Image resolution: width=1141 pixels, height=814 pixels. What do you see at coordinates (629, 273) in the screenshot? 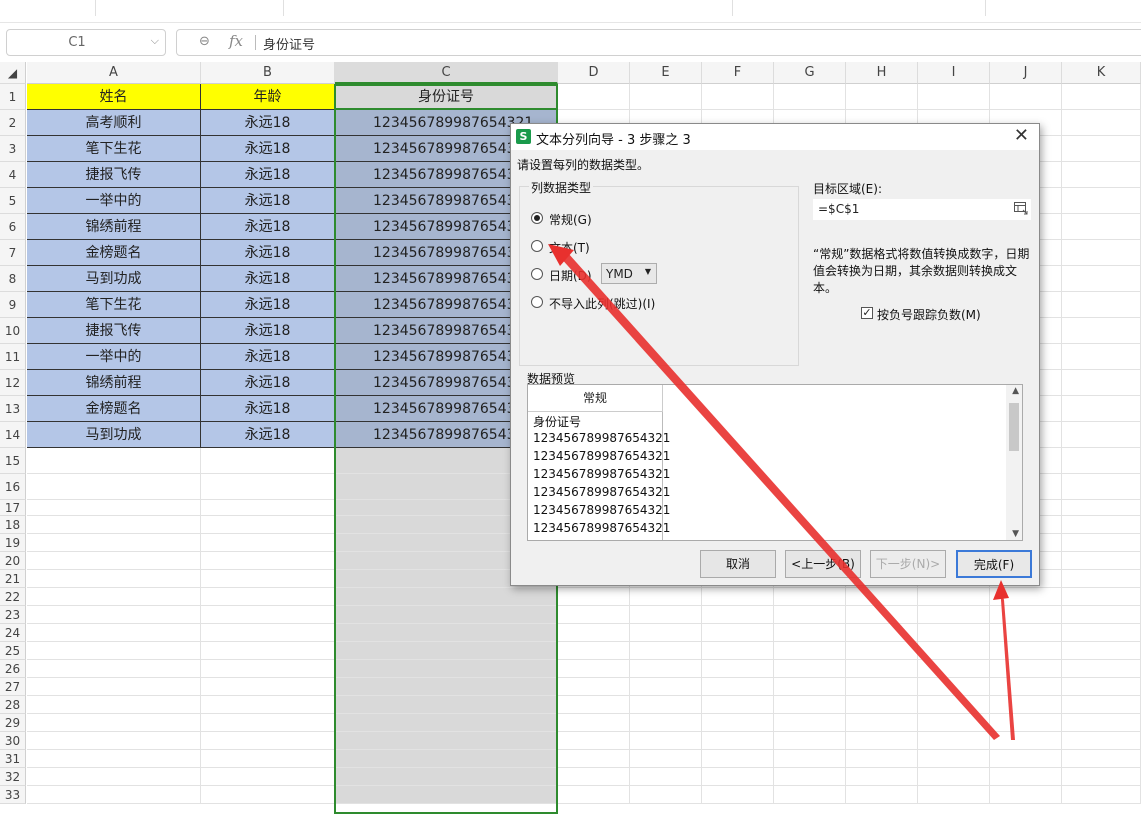
I see `date-format-select: YMD ▼` at bounding box center [629, 273].